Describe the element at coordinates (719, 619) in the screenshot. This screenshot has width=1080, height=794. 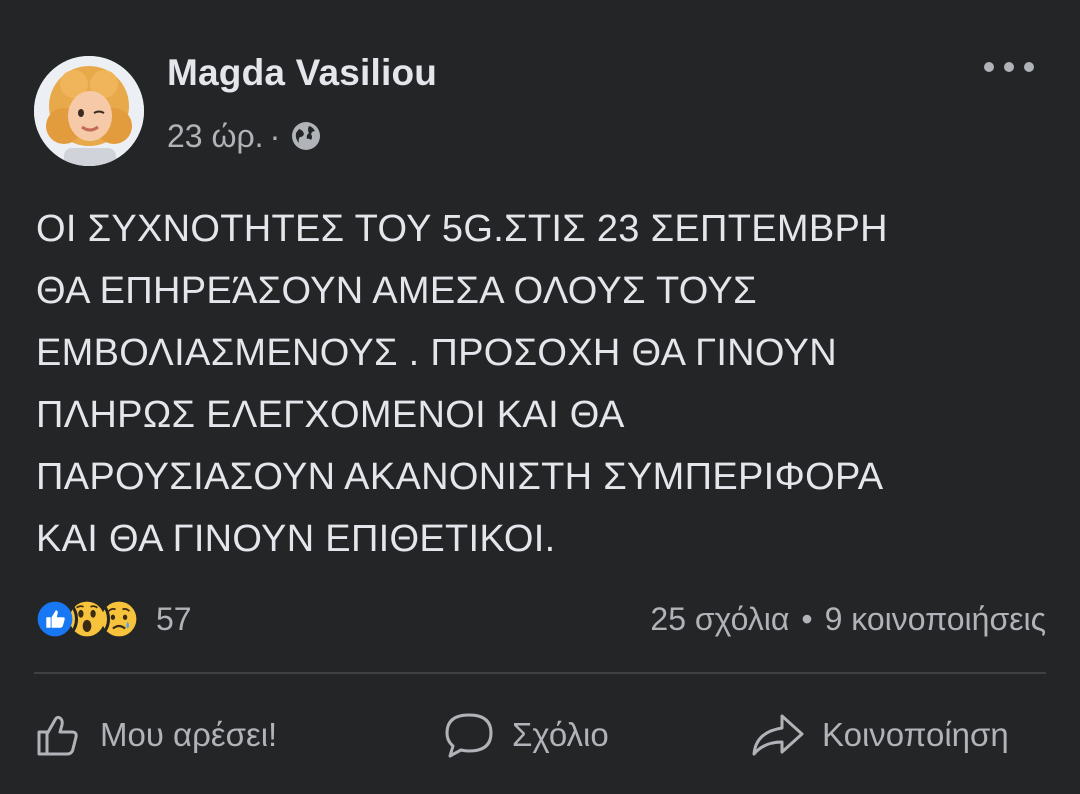
I see `comments-count: 25 σχόλια` at that location.